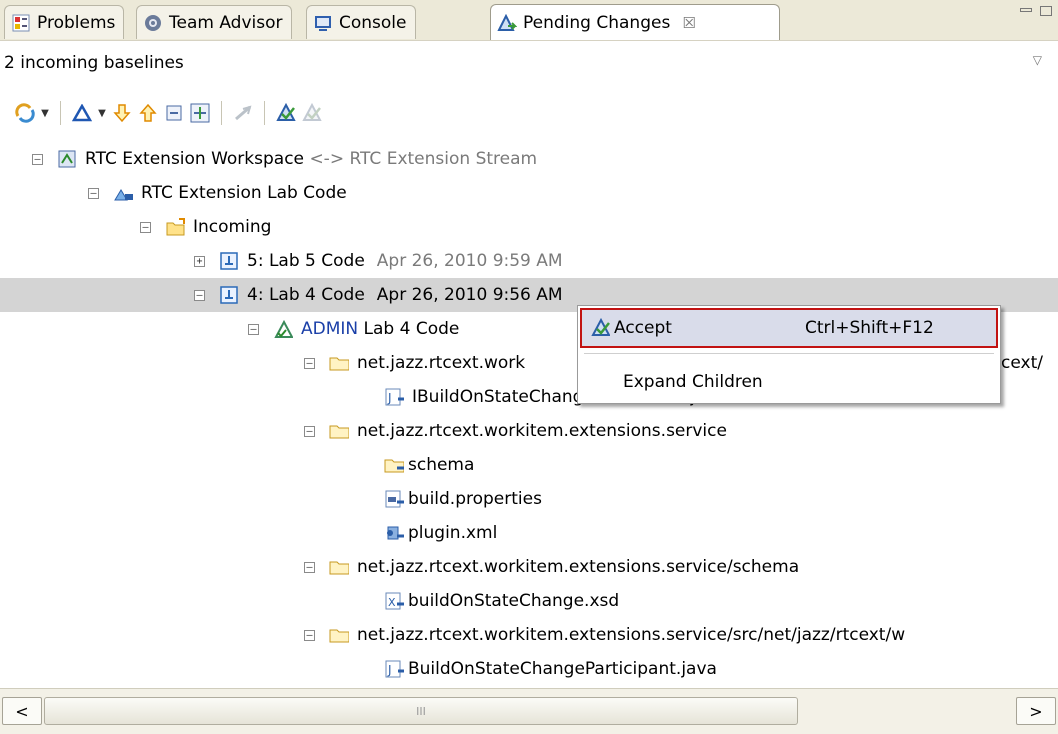 This screenshot has width=1058, height=734. What do you see at coordinates (1026, 10) in the screenshot?
I see `minimize-button` at bounding box center [1026, 10].